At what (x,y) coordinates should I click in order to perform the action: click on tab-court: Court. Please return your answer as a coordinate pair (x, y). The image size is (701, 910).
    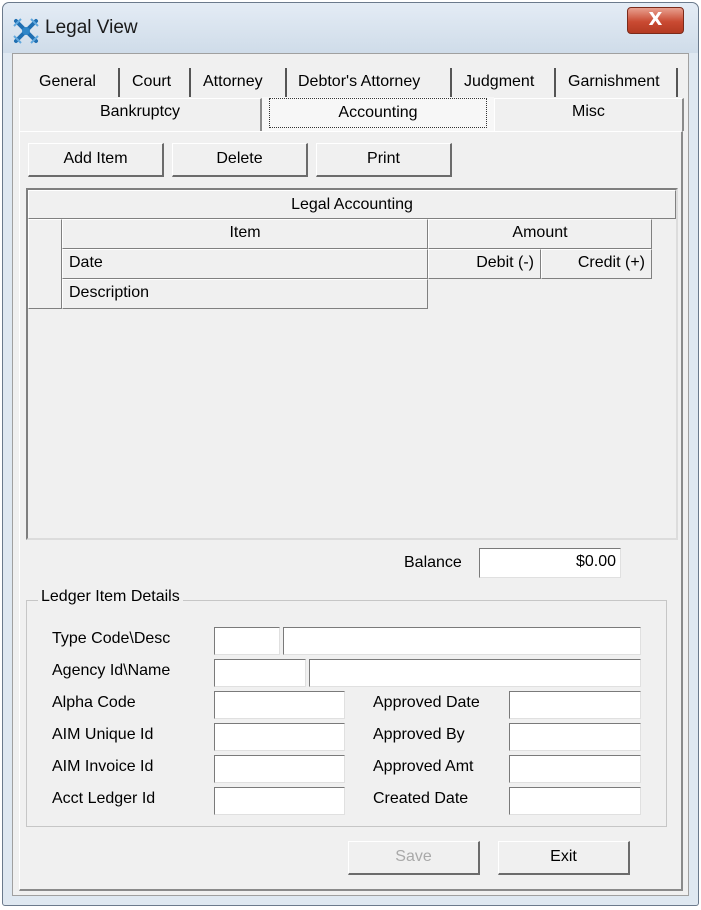
    Looking at the image, I should click on (152, 82).